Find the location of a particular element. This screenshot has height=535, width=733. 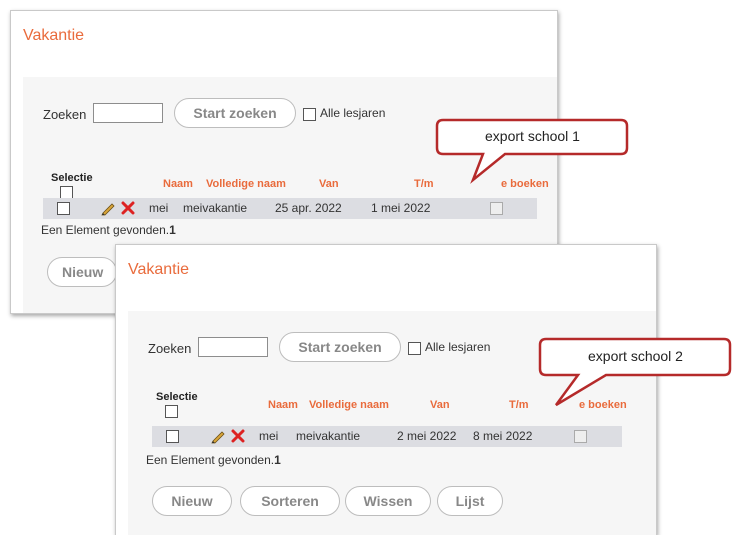

callout-text: export school 1 is located at coordinates (532, 136).